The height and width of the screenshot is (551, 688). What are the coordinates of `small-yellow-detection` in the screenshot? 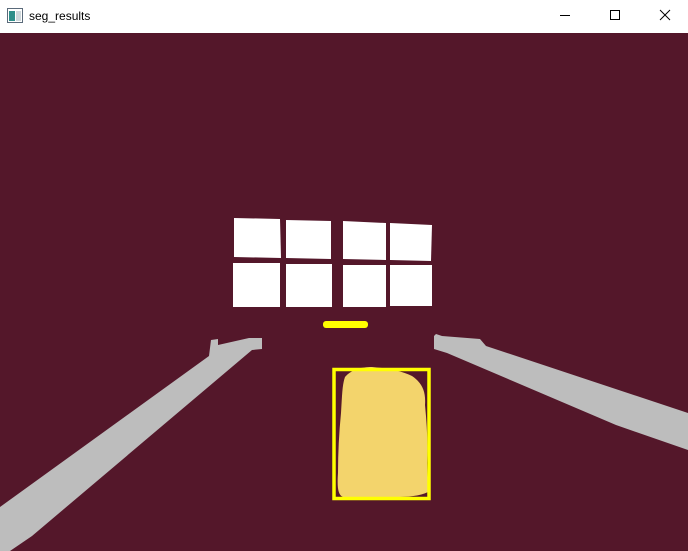 It's located at (345, 324).